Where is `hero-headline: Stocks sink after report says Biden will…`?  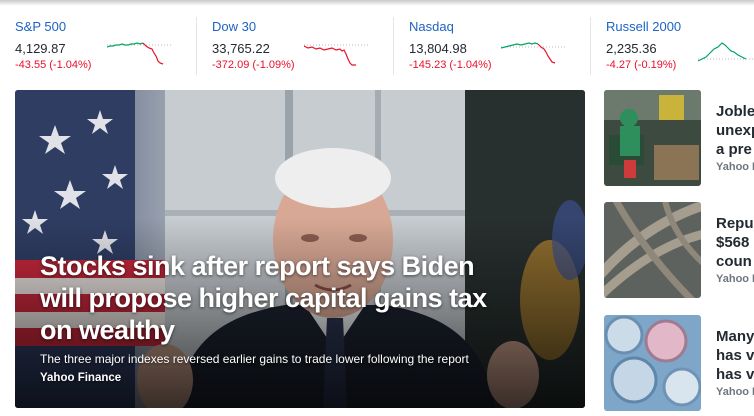
hero-headline: Stocks sink after report says Biden will… is located at coordinates (280, 298).